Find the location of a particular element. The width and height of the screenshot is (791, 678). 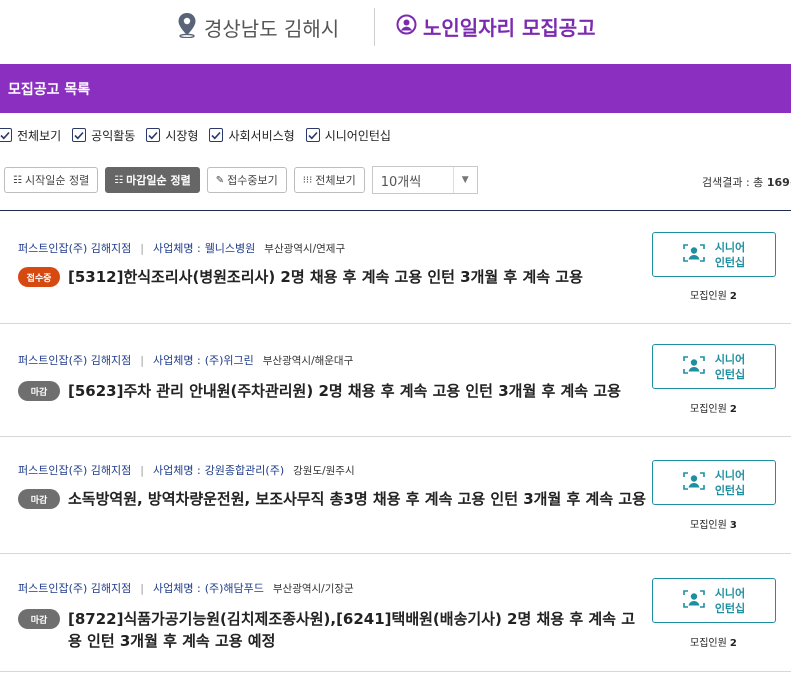

sort-deadline-label: 마감일순 정렬 is located at coordinates (158, 180).